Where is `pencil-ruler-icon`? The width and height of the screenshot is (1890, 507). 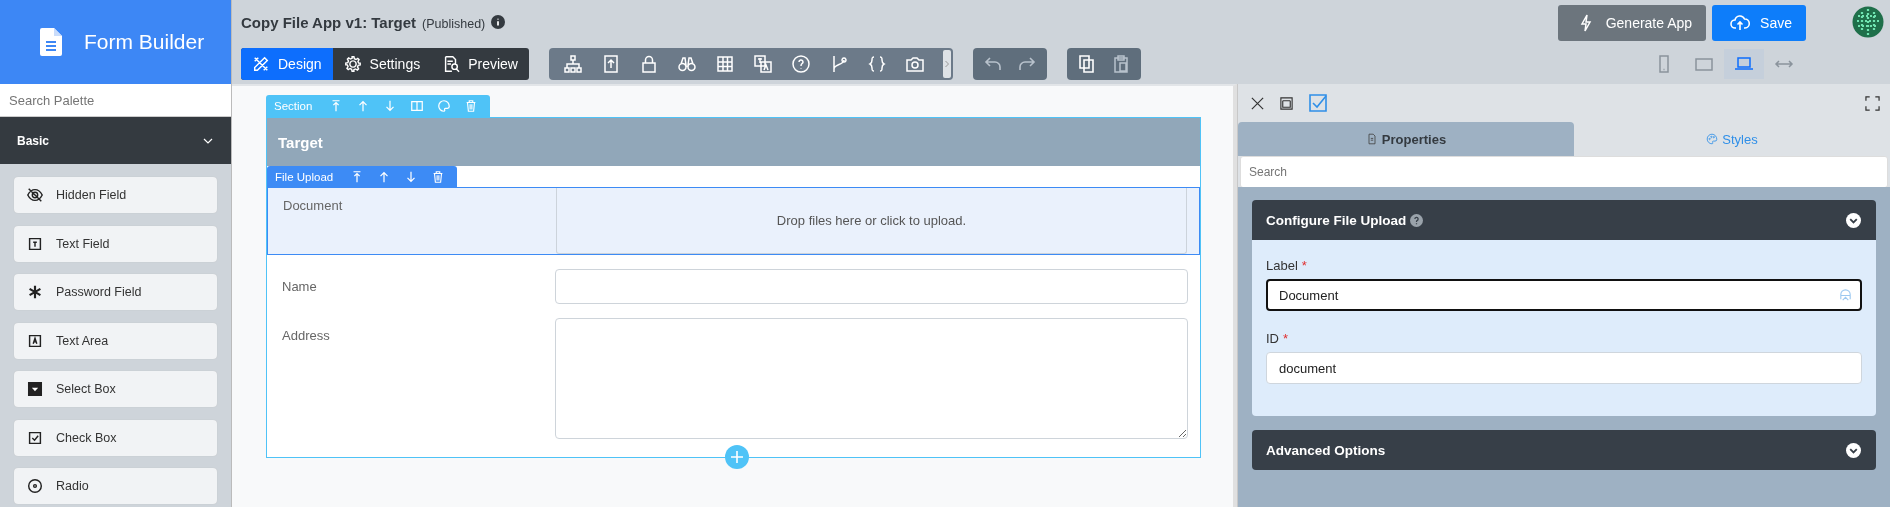
pencil-ruler-icon is located at coordinates (261, 64).